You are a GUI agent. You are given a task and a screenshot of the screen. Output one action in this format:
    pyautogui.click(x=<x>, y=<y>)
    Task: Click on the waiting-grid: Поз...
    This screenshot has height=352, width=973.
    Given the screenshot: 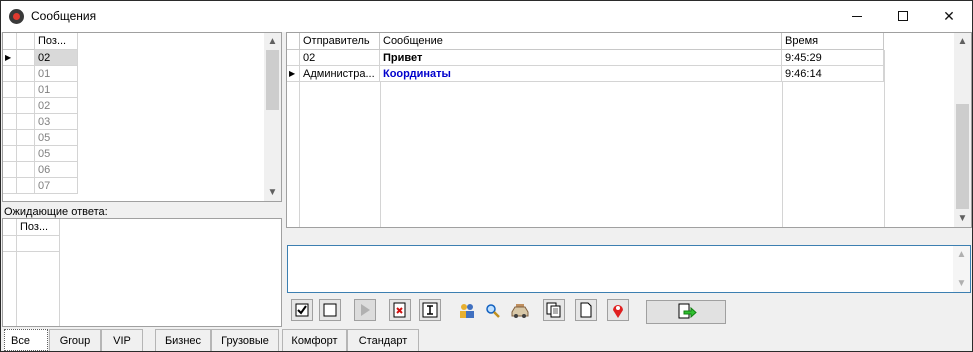 What is the action you would take?
    pyautogui.click(x=142, y=272)
    